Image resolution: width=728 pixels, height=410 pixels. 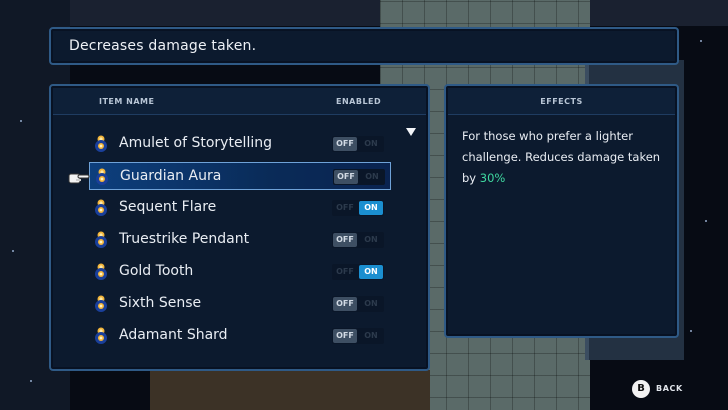 I want to click on scroll-down-icon, so click(x=411, y=132).